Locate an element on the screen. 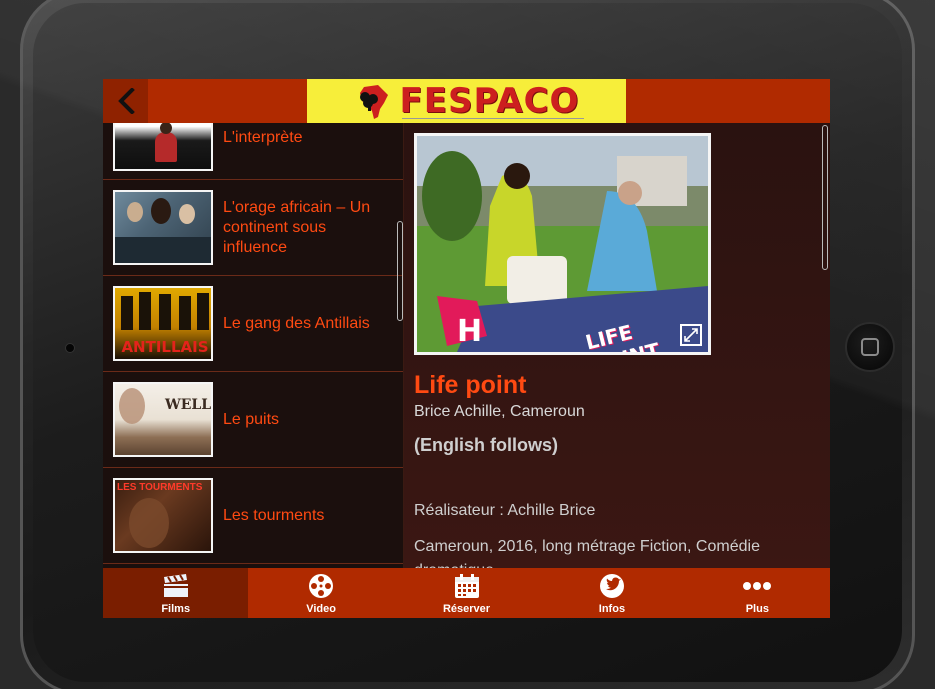  detail-scrollbar is located at coordinates (825, 197).